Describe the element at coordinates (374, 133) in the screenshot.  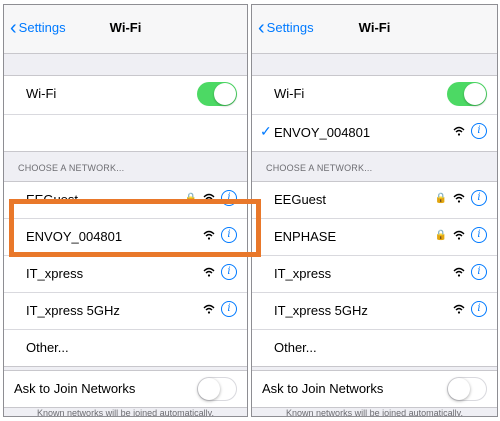
I see `connected-network-row: ✓ ENVOY_004801 i` at that location.